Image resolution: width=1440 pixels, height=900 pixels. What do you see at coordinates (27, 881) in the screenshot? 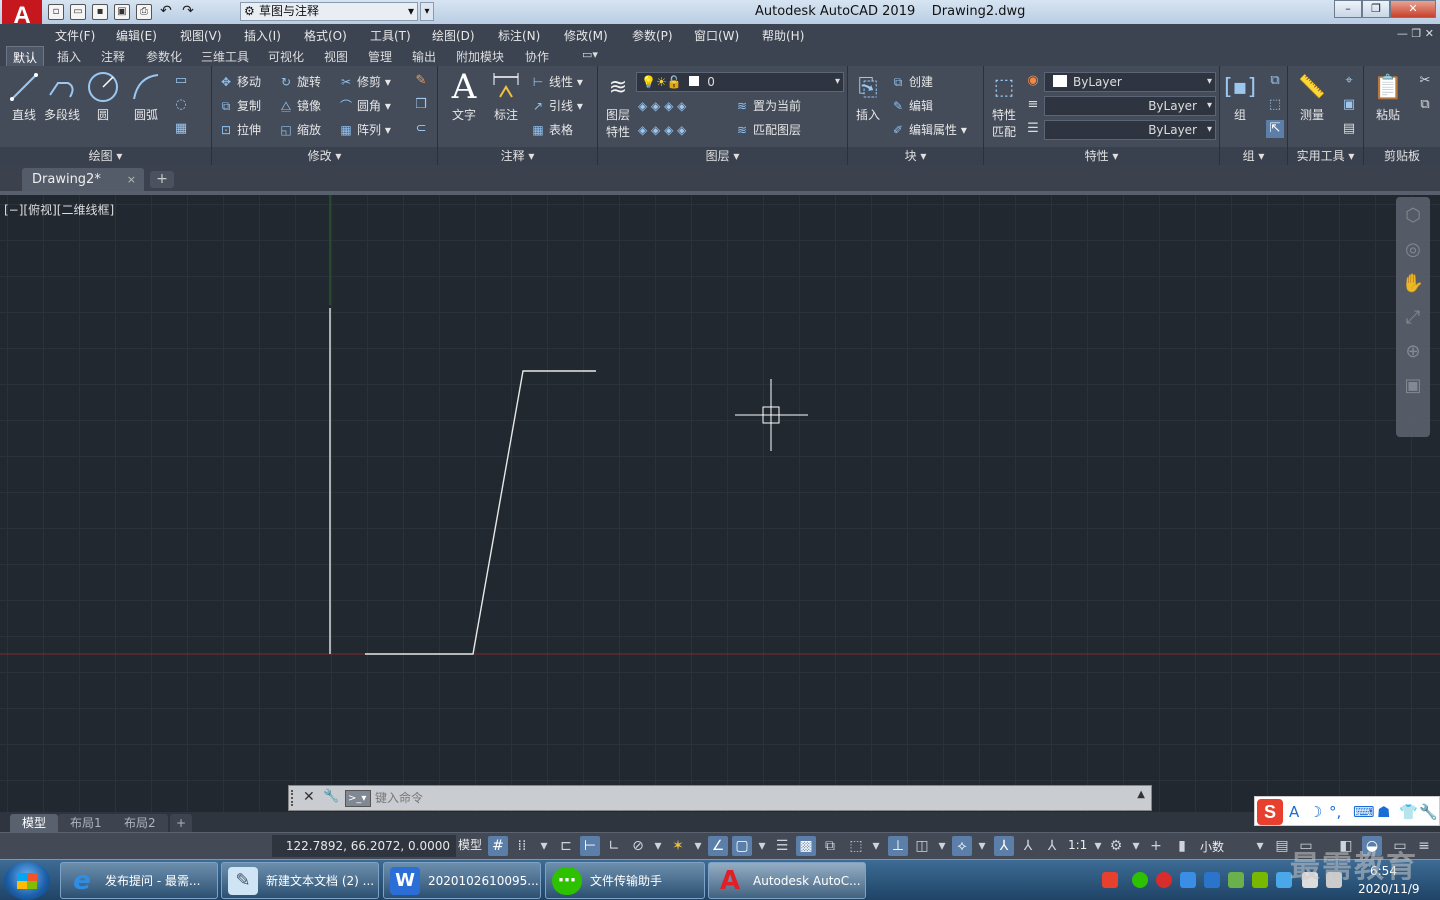
I see `start-button` at bounding box center [27, 881].